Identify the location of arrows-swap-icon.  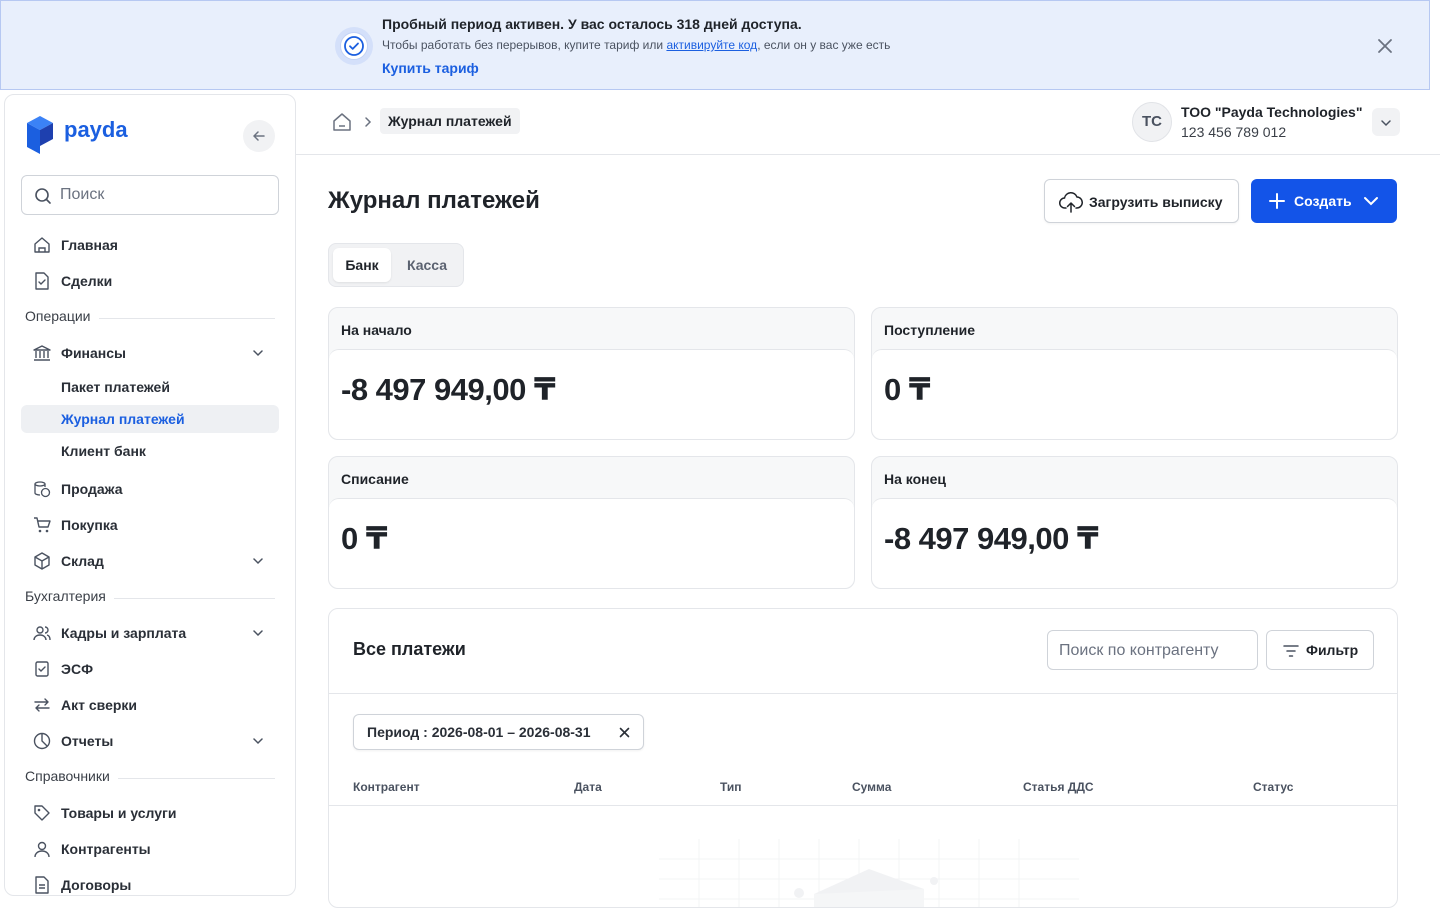
(42, 705).